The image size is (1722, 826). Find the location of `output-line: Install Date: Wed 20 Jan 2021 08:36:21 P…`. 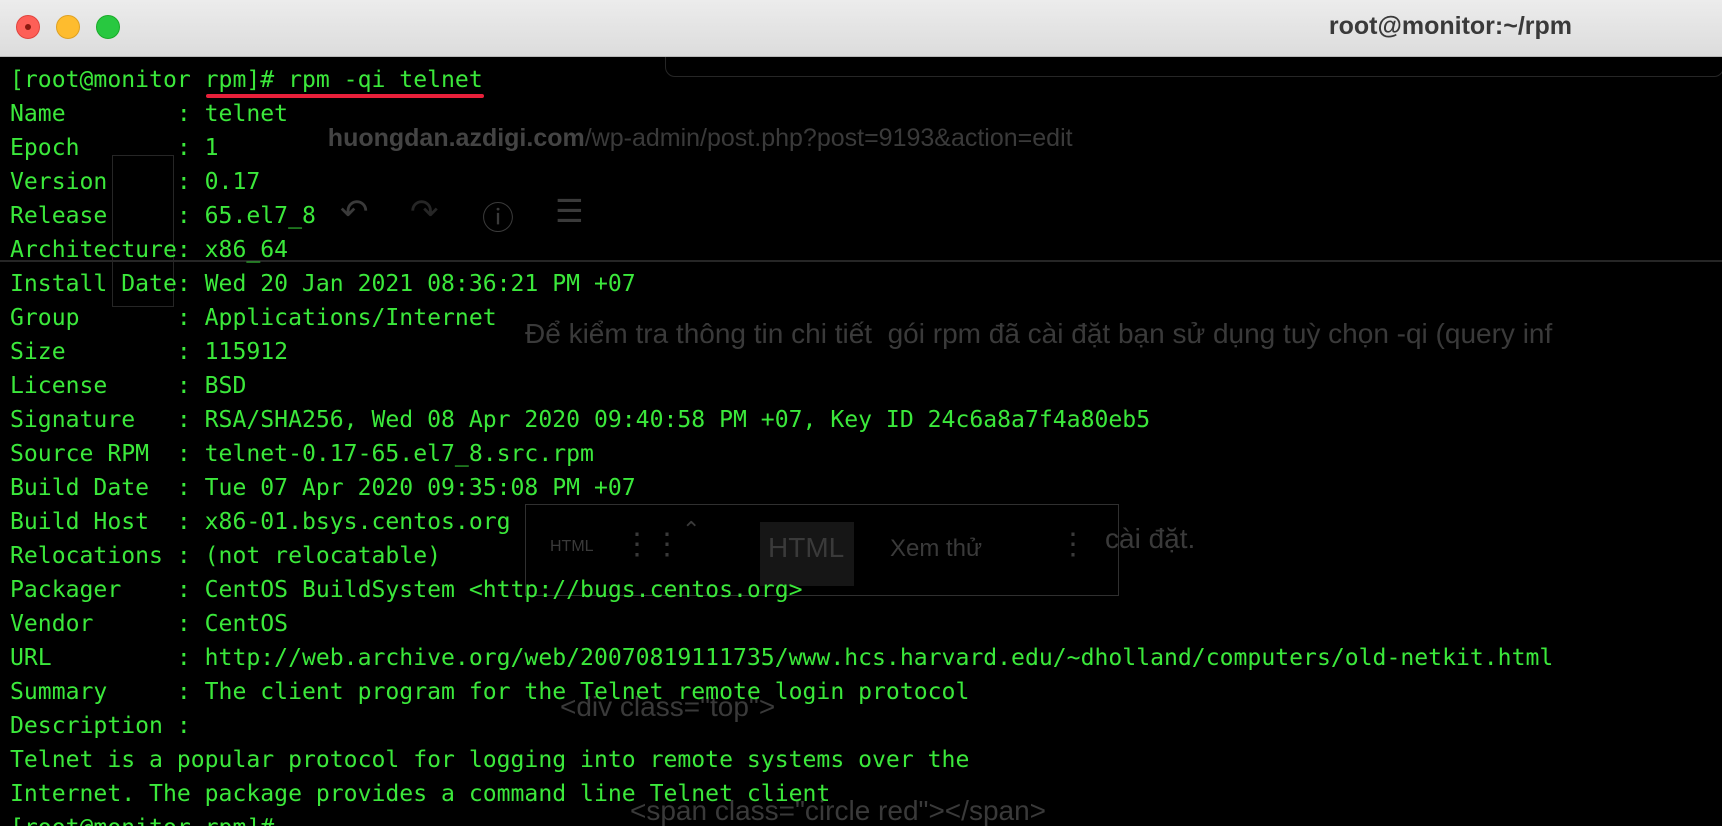

output-line: Install Date: Wed 20 Jan 2021 08:36:21 P… is located at coordinates (323, 284).